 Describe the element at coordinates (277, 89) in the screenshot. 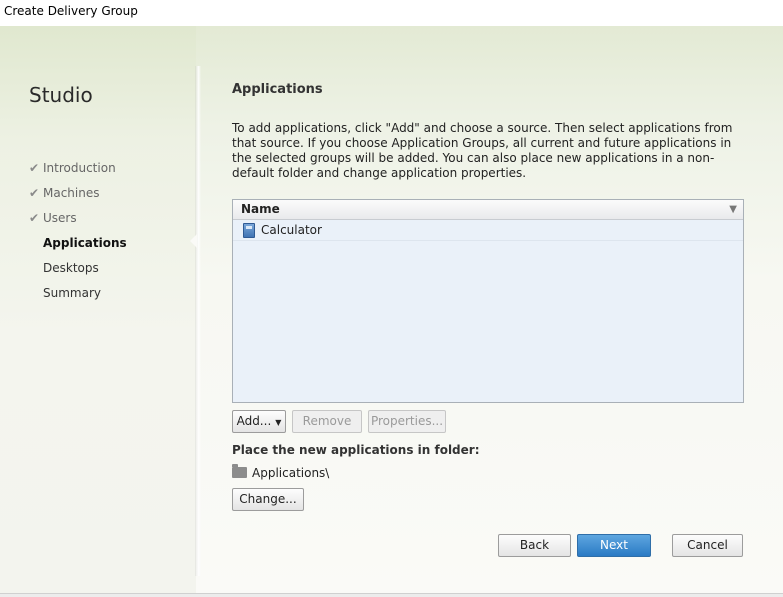

I see `page-title: Applications` at that location.